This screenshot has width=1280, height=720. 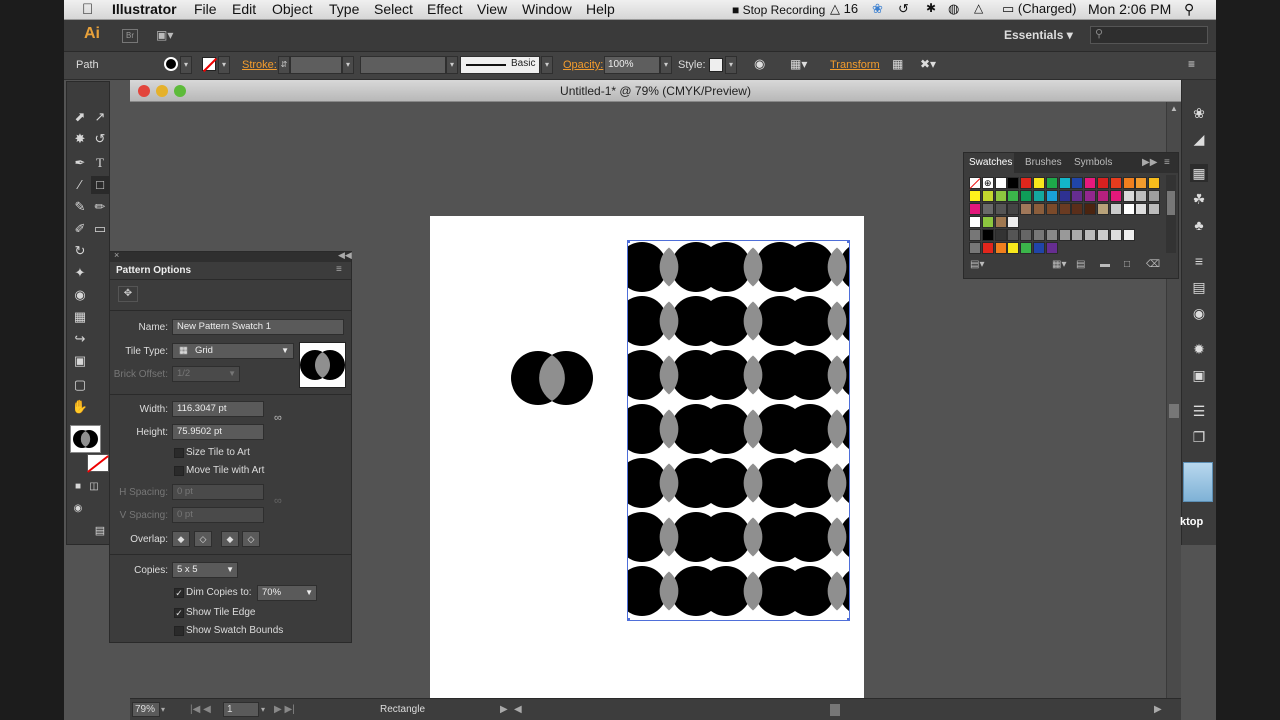 I want to click on panel-menu-icon: ≡, so click(x=1191, y=64).